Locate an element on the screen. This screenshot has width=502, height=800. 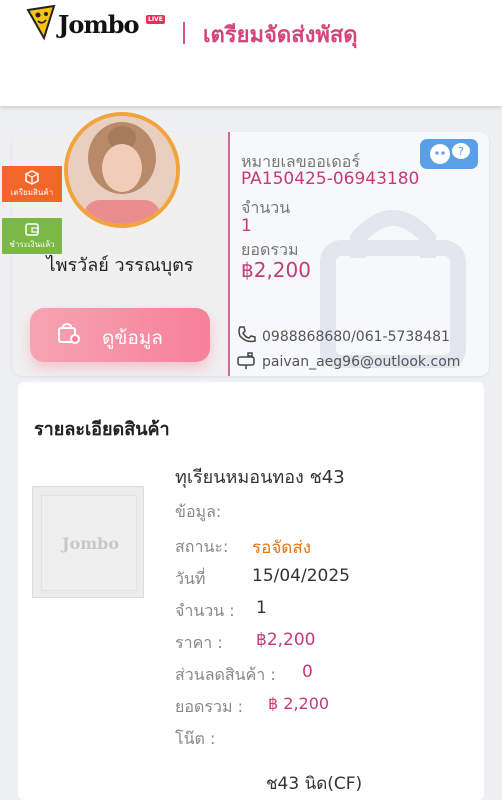
detail-total-label: ยอดรวม : is located at coordinates (209, 706).